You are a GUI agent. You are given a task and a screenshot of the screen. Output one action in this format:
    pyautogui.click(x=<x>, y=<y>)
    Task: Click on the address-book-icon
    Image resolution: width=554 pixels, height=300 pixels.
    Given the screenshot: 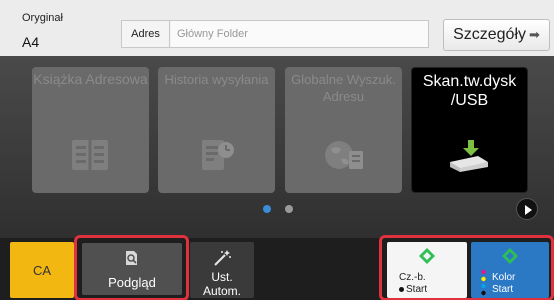 What is the action you would take?
    pyautogui.click(x=90, y=155)
    